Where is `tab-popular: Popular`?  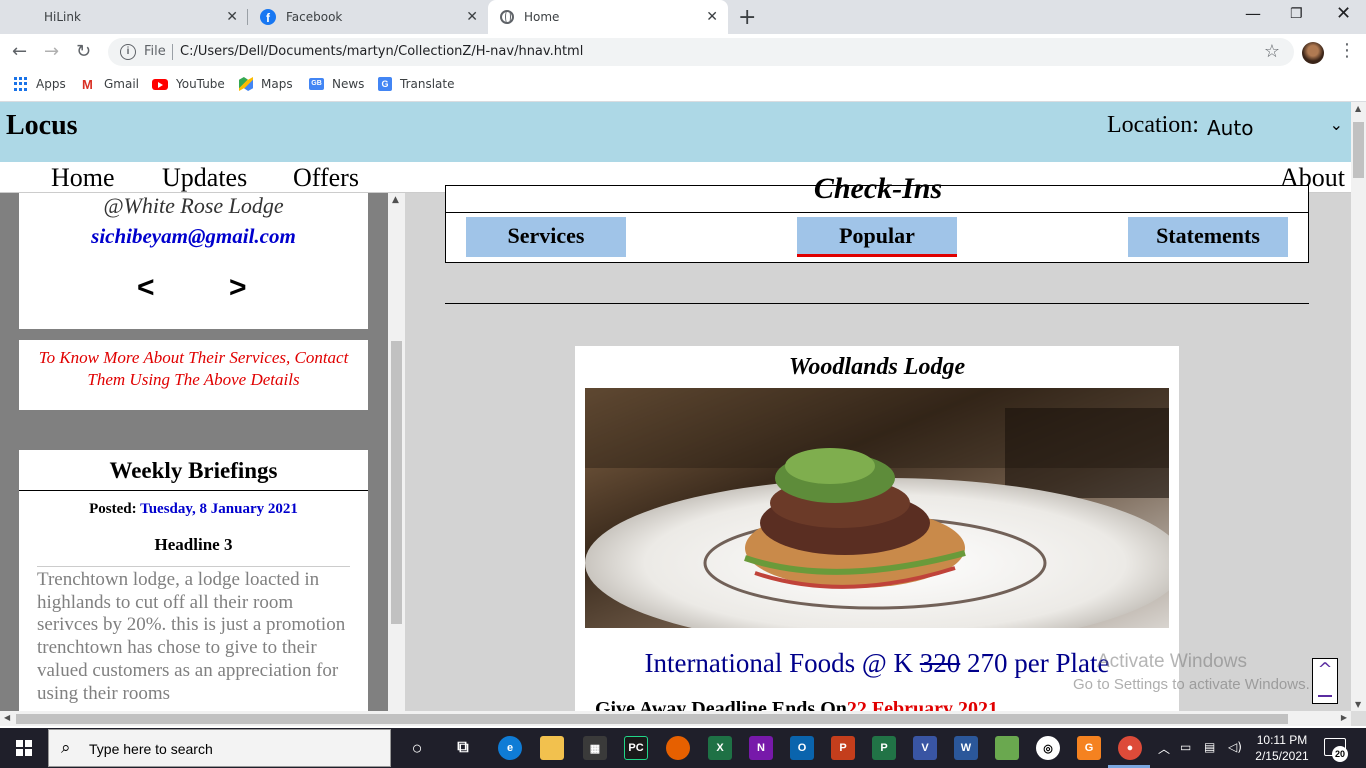 tab-popular: Popular is located at coordinates (877, 237).